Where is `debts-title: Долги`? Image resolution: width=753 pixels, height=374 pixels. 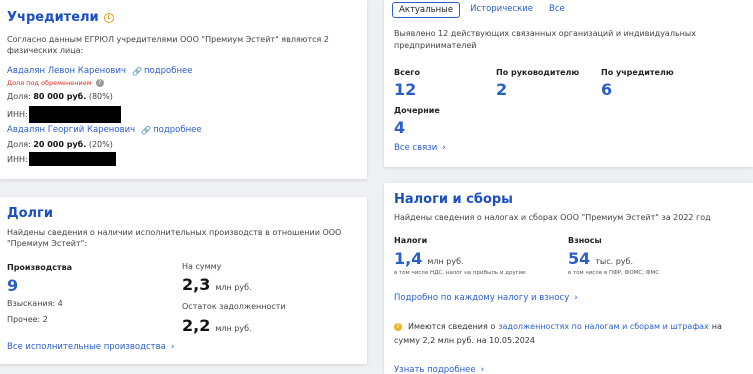 debts-title: Долги is located at coordinates (30, 213).